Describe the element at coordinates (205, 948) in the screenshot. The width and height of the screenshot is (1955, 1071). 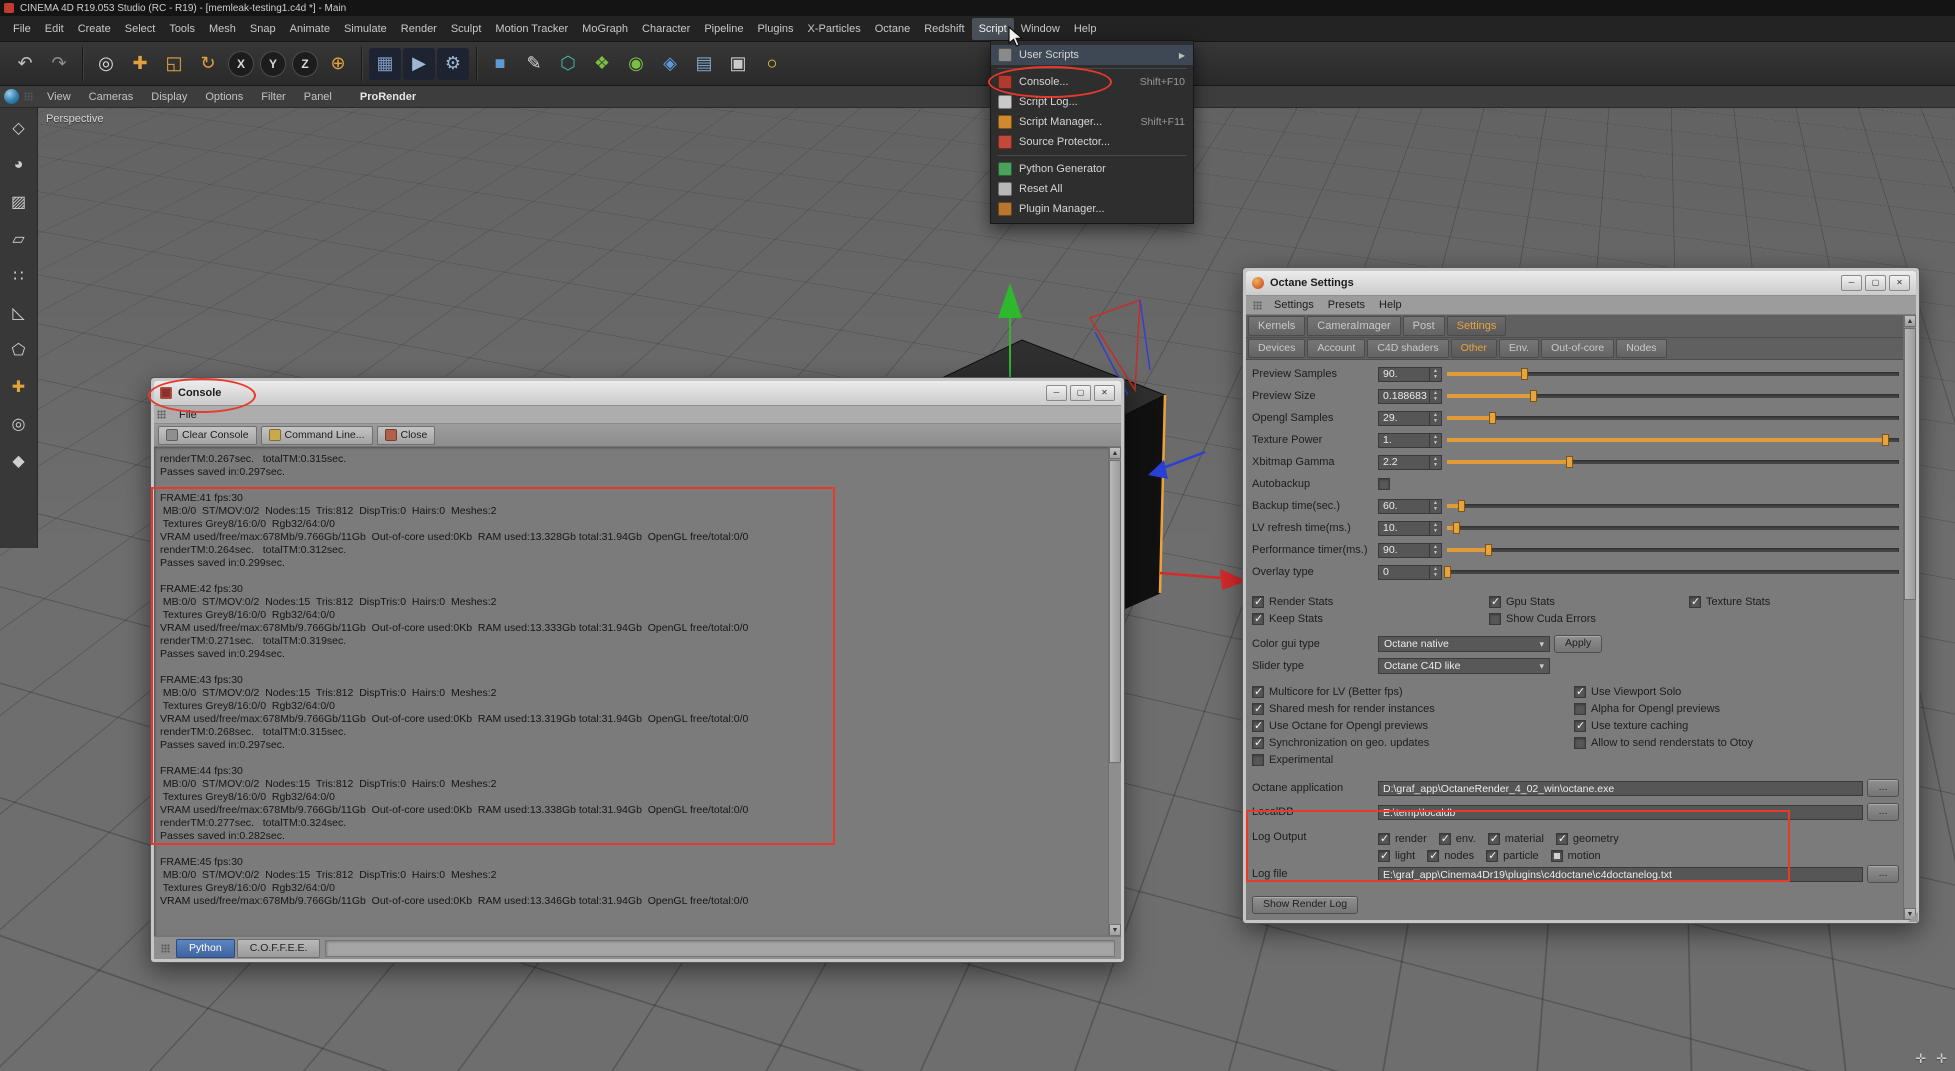
I see `console-tab-python: Python` at that location.